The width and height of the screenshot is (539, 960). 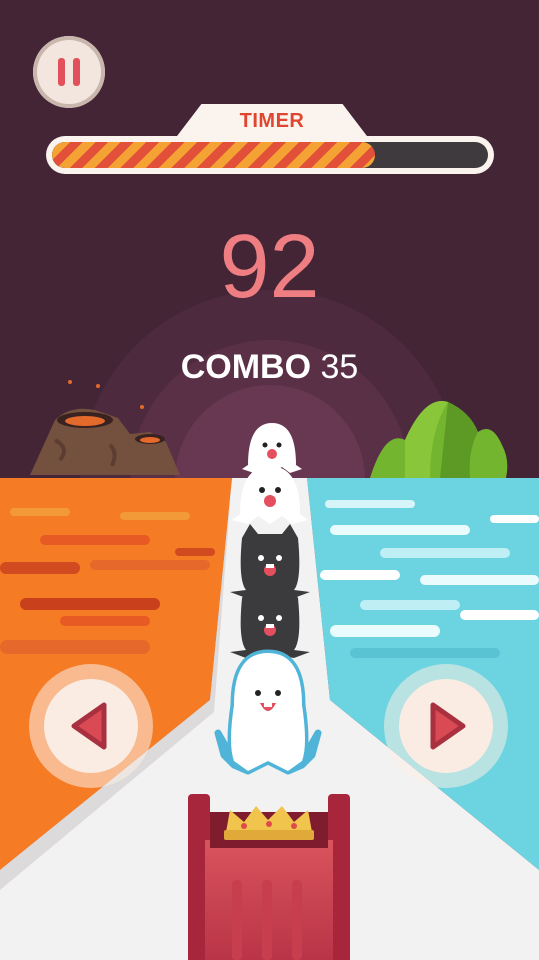 I want to click on move-right-button, so click(x=446, y=726).